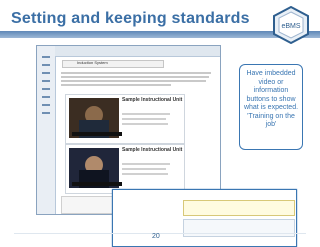 The image size is (320, 247). I want to click on section-tab: Induction System, so click(113, 64).